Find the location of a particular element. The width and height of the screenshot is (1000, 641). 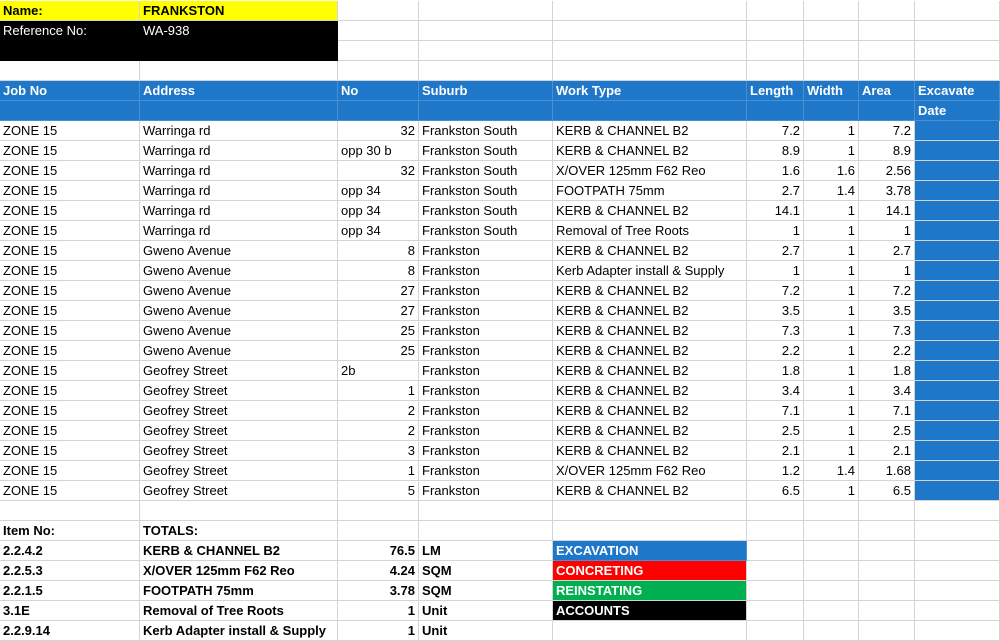

table-cell: 1.6 is located at coordinates (775, 171).